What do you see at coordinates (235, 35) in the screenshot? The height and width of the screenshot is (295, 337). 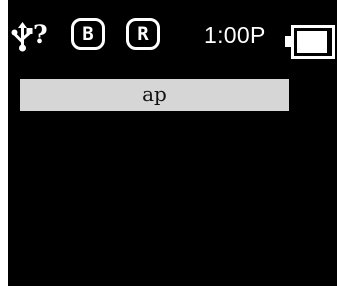 I see `clock: 1:00P` at bounding box center [235, 35].